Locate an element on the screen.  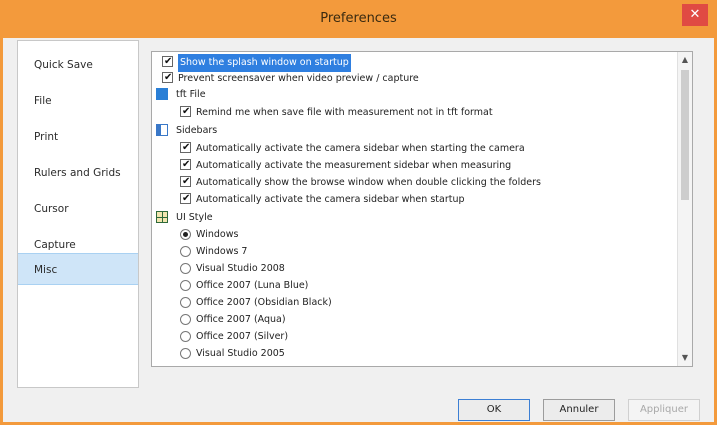
remind-tft-checkbox is located at coordinates (185, 112).